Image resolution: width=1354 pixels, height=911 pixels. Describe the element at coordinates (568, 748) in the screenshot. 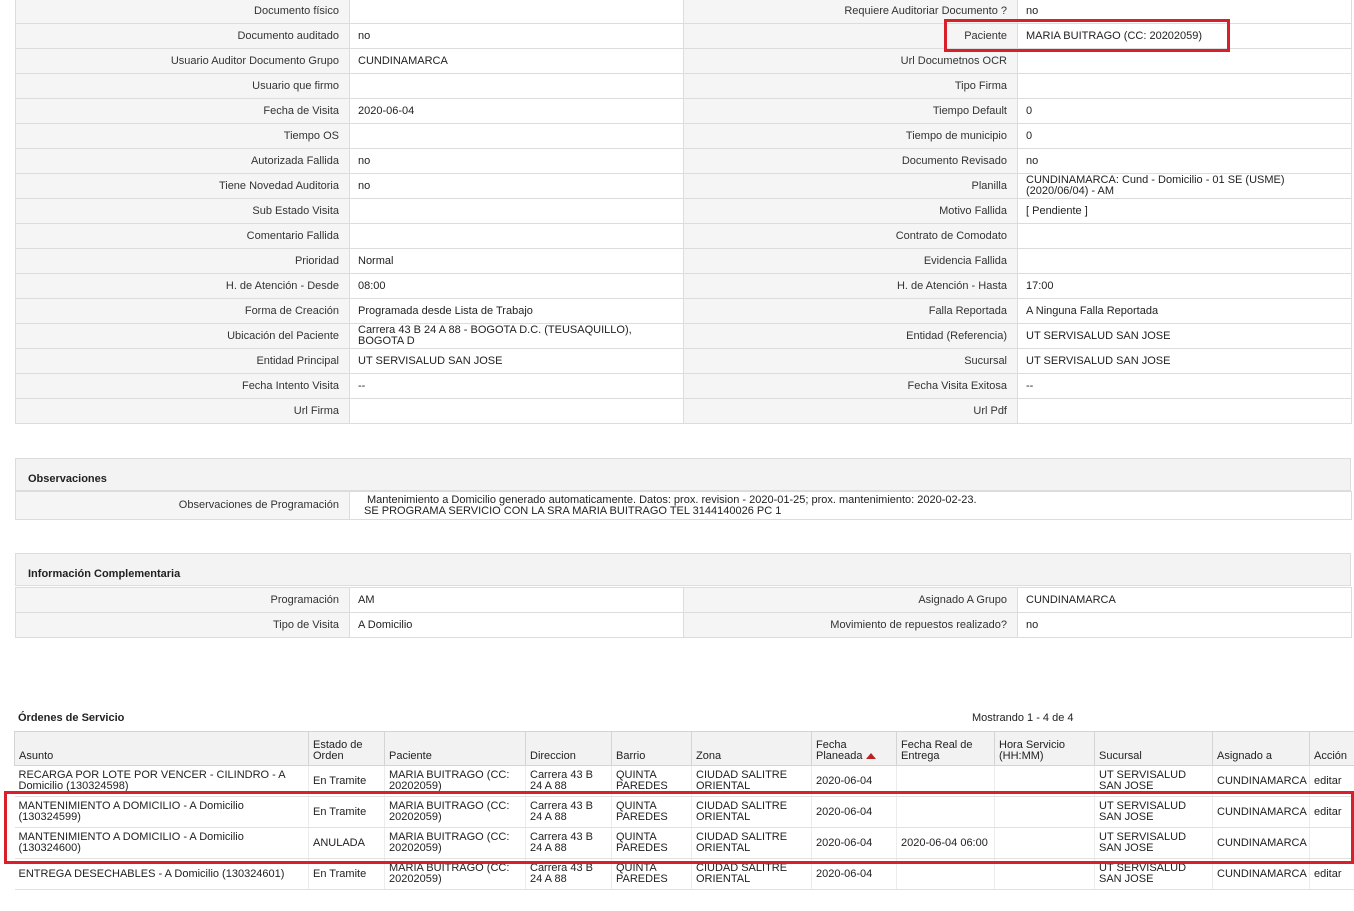

I see `orders-column-header: Direccion` at that location.